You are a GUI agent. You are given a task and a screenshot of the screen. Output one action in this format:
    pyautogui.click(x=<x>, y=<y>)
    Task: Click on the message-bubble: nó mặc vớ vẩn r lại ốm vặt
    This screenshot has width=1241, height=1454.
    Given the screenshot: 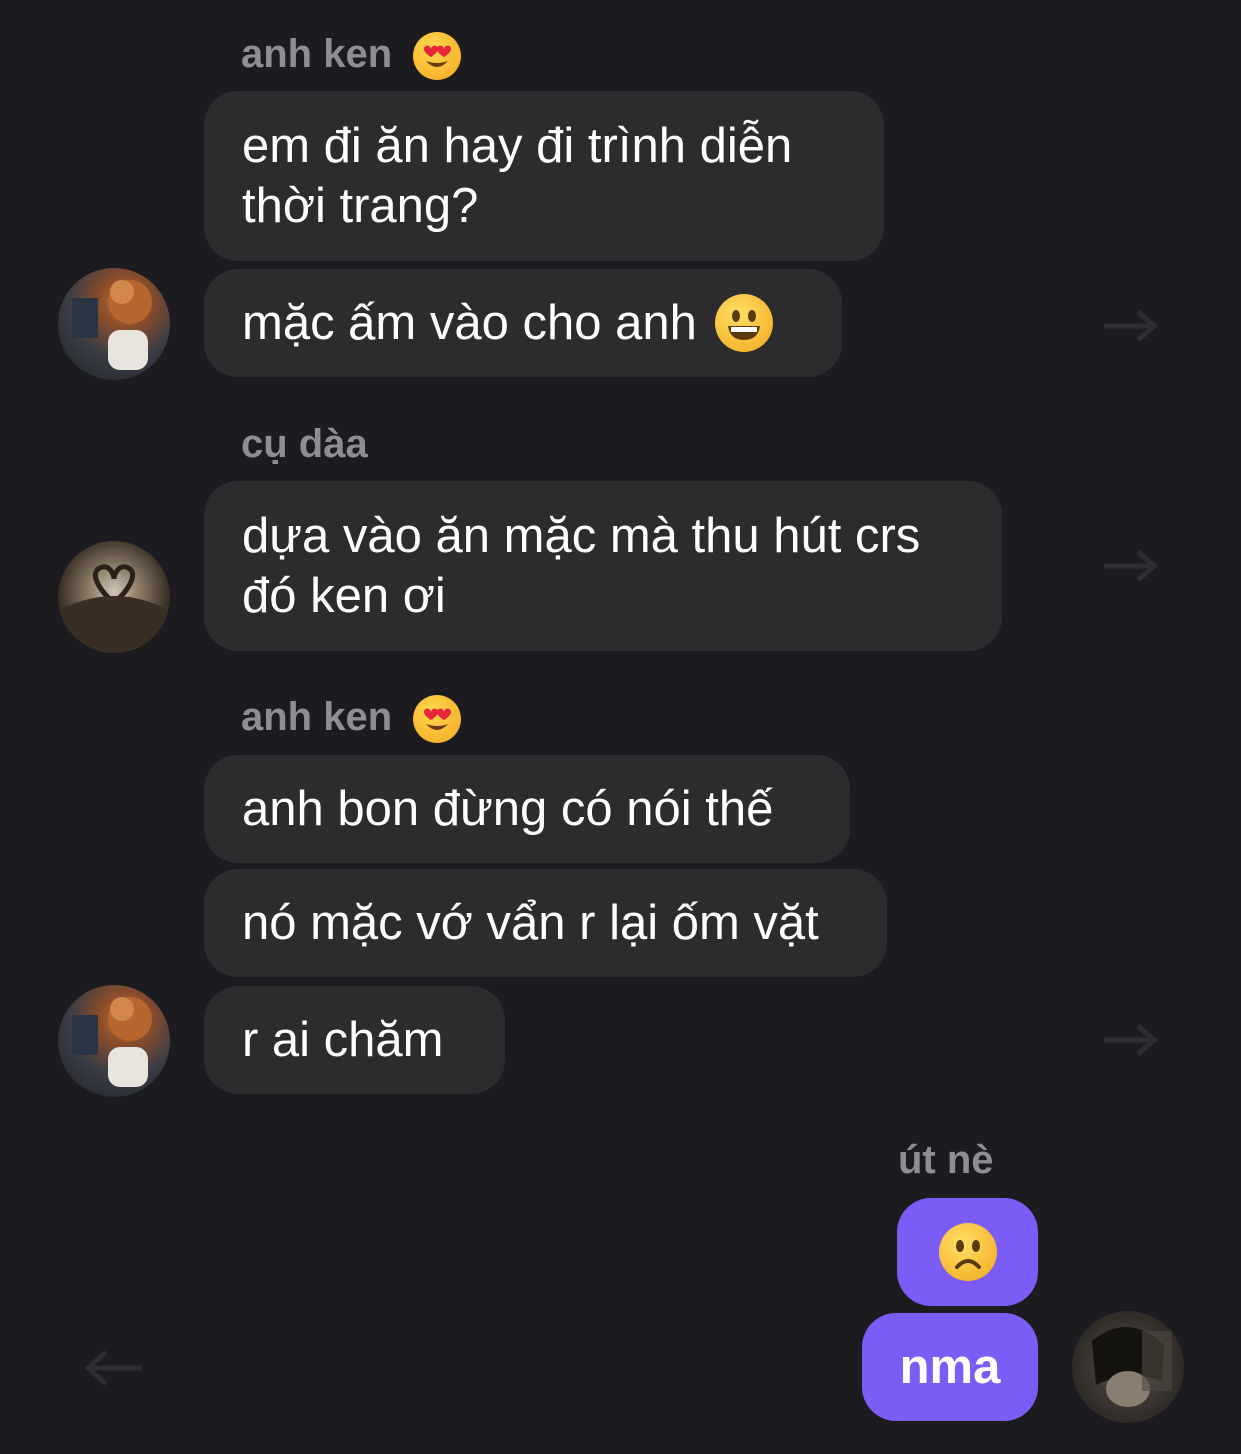 What is the action you would take?
    pyautogui.click(x=545, y=923)
    